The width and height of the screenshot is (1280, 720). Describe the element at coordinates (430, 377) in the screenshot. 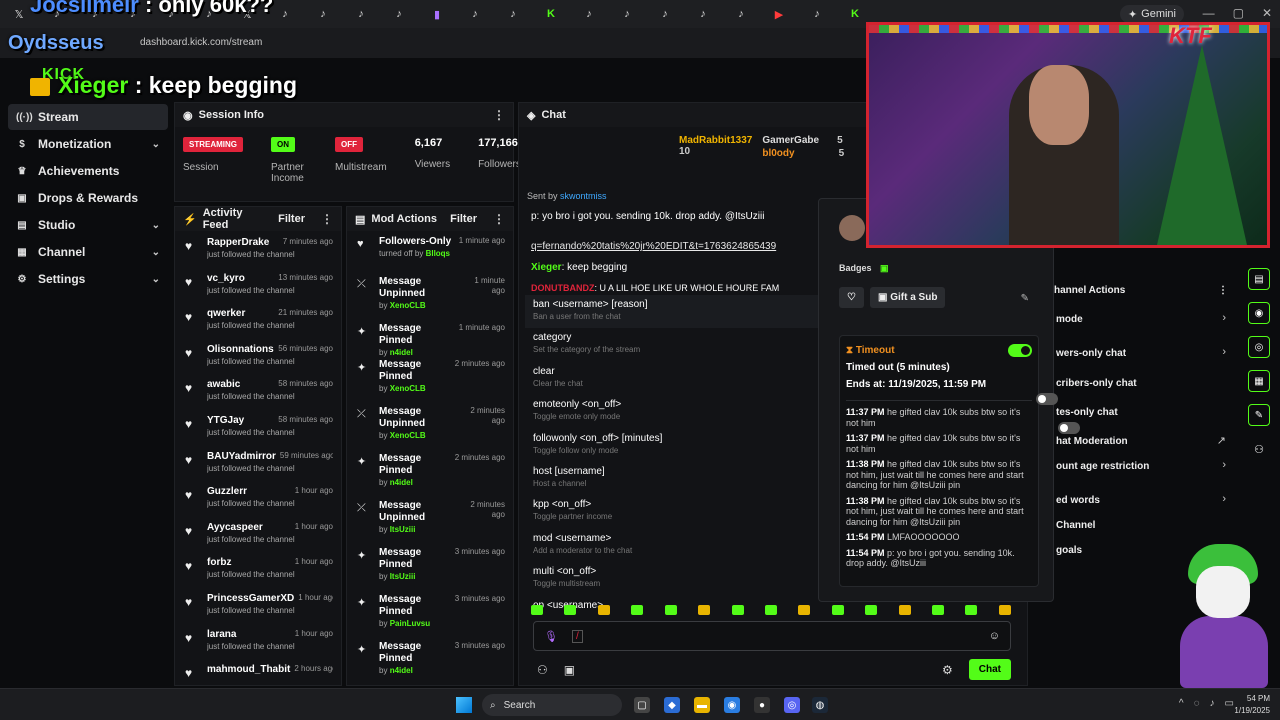

I see `list-item: ✦ Message Pinned 2 minutes ago by XenoCLB` at that location.